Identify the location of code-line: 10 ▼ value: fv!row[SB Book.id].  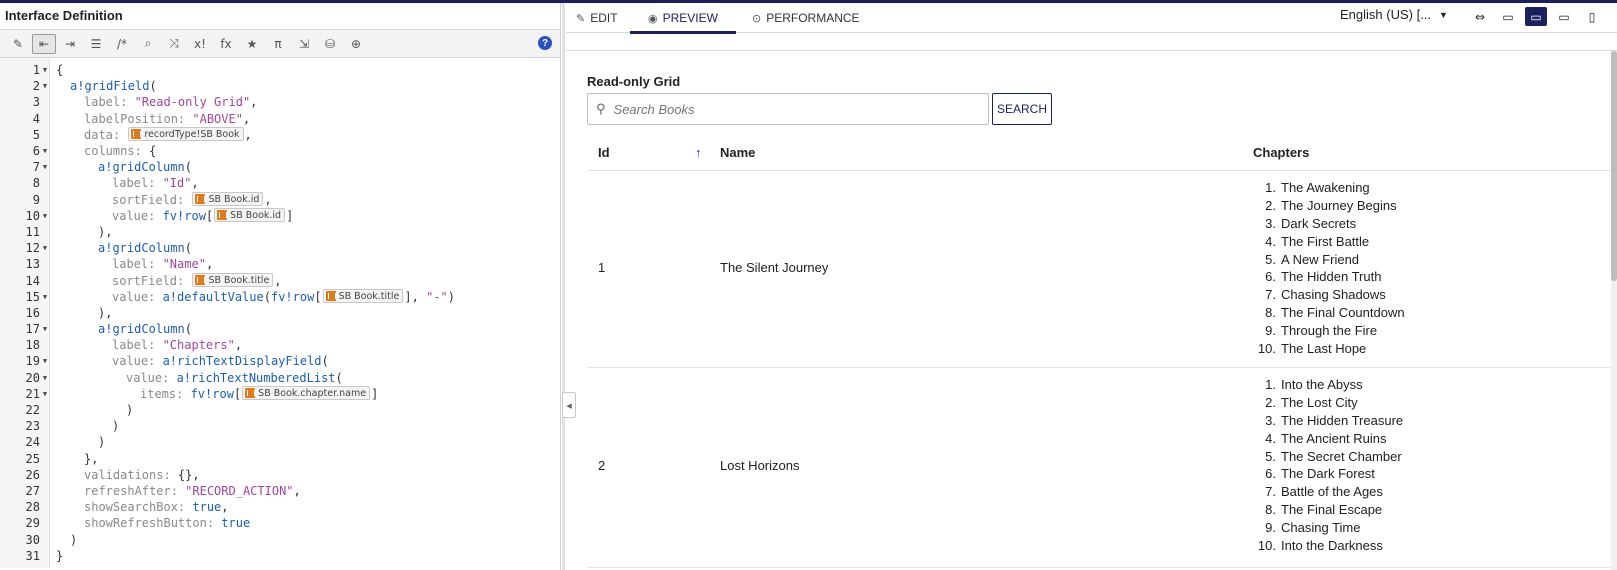
(280, 216).